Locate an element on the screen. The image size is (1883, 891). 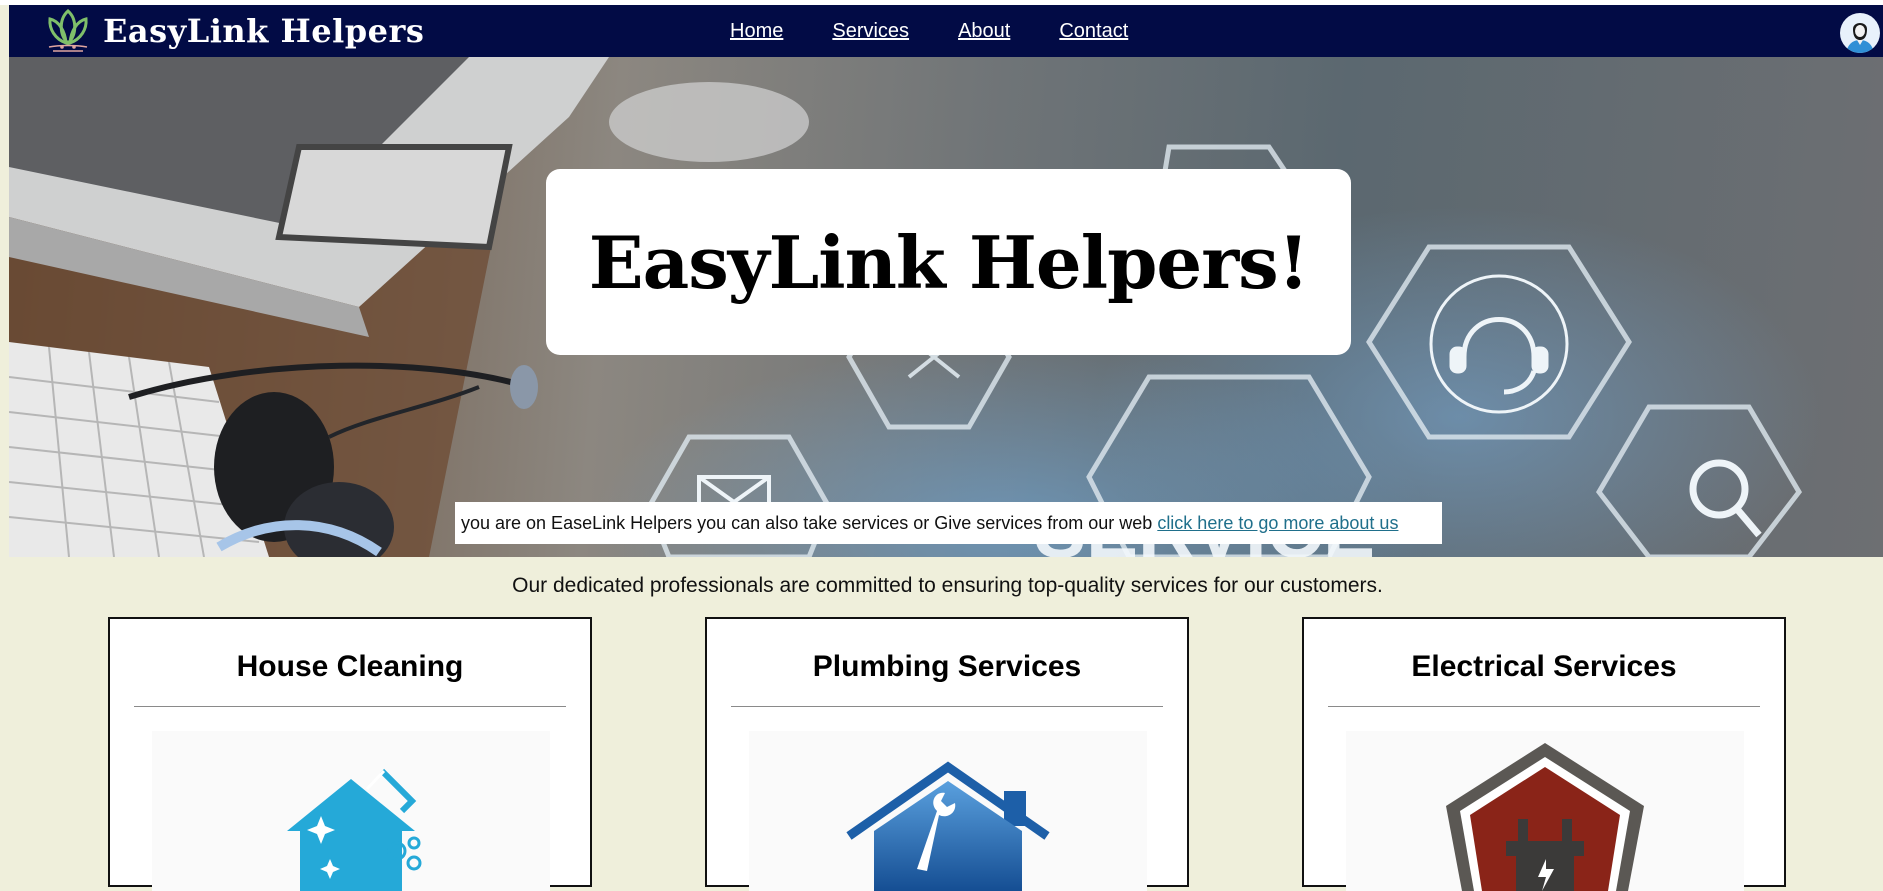
nav-links: Home Services About Contact is located at coordinates (953, 31).